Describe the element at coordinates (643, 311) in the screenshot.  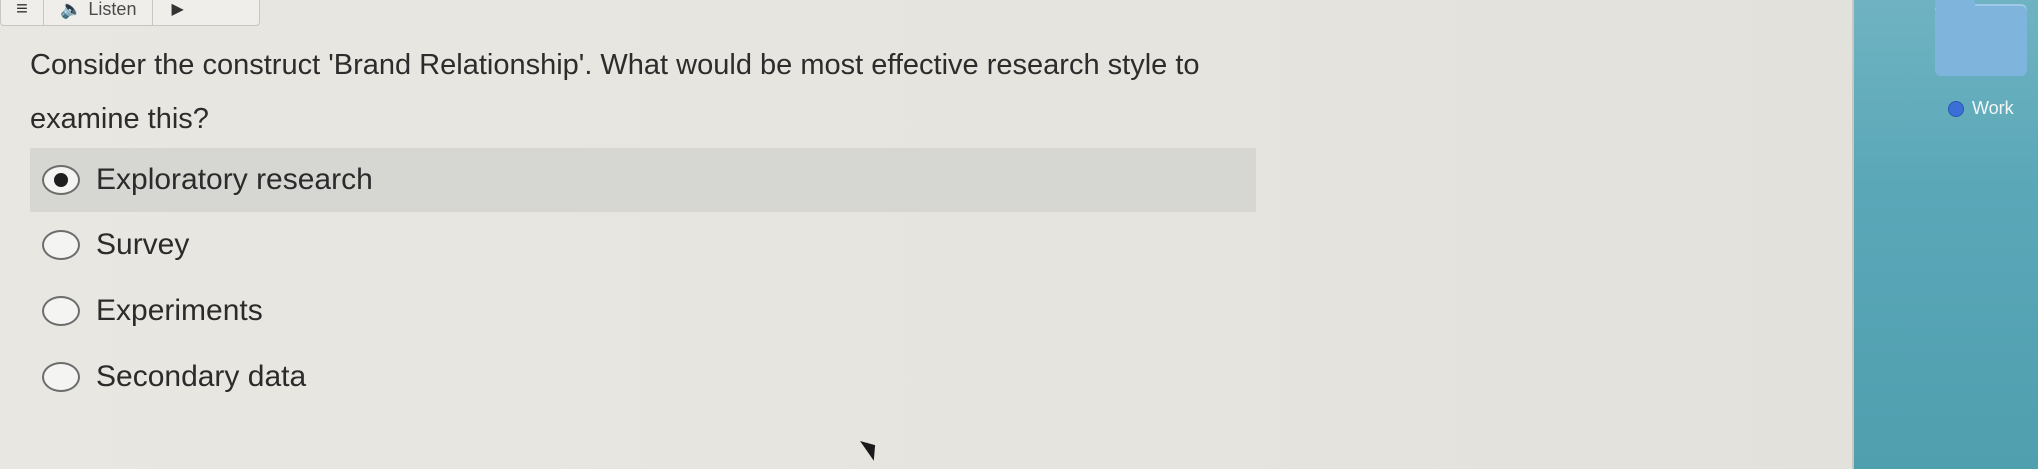
I see `option-experiments: Experiments` at that location.